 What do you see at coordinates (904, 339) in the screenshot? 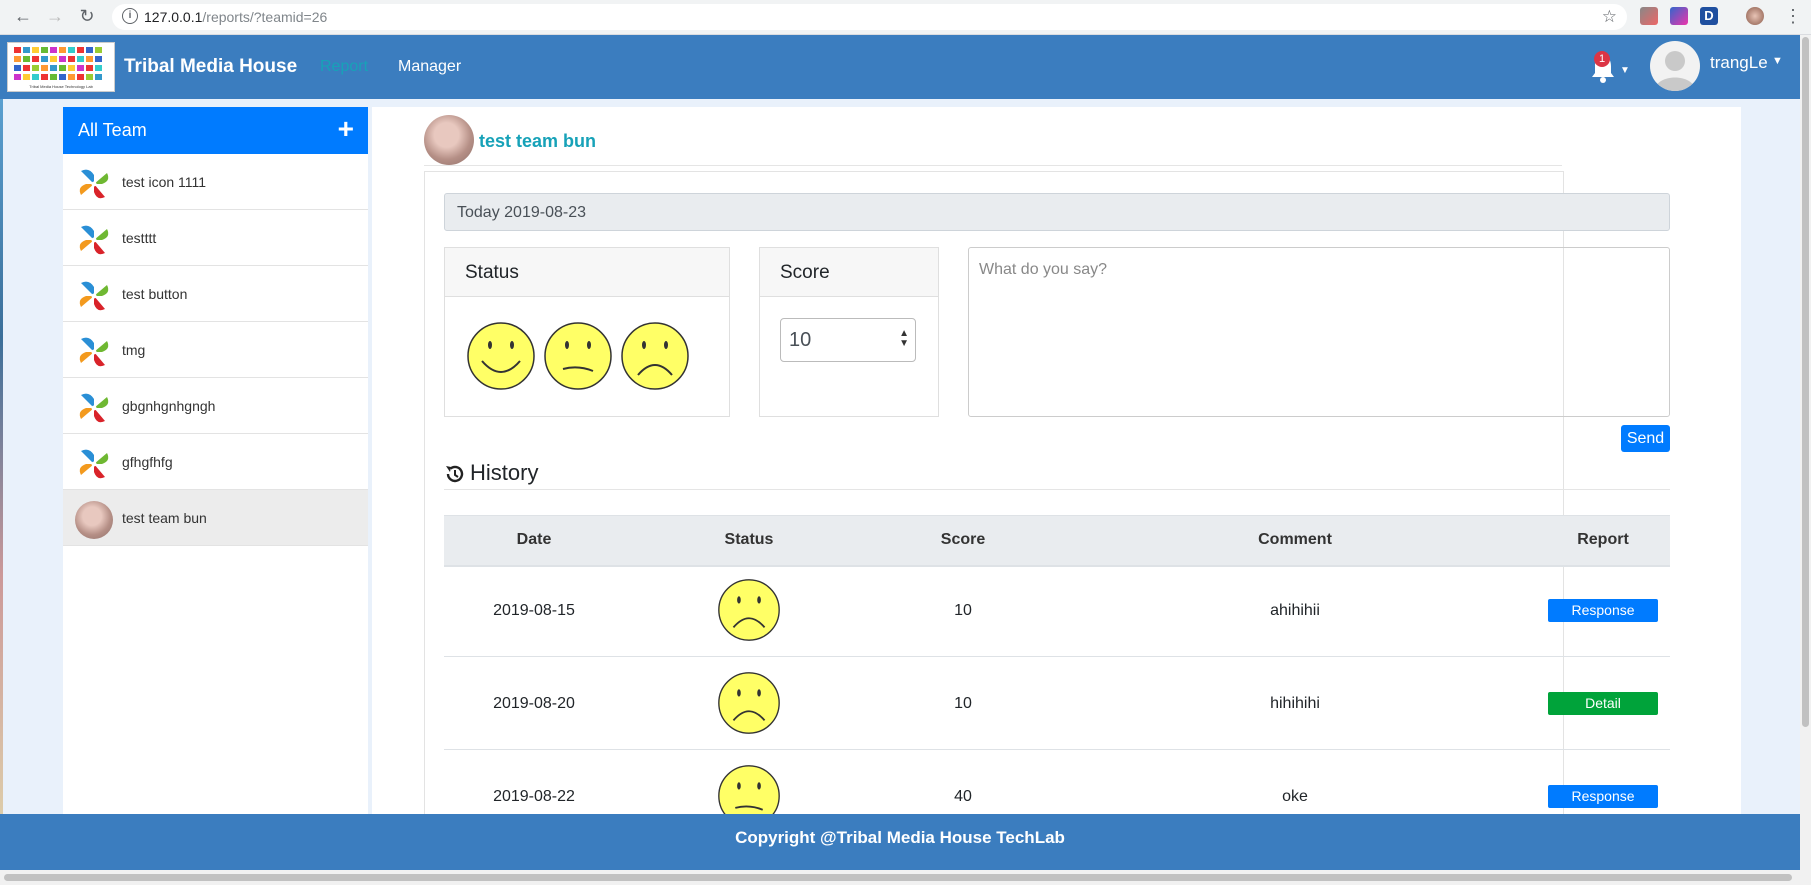
I see `stepper-arrows-icon: ▲ ▼` at bounding box center [904, 339].